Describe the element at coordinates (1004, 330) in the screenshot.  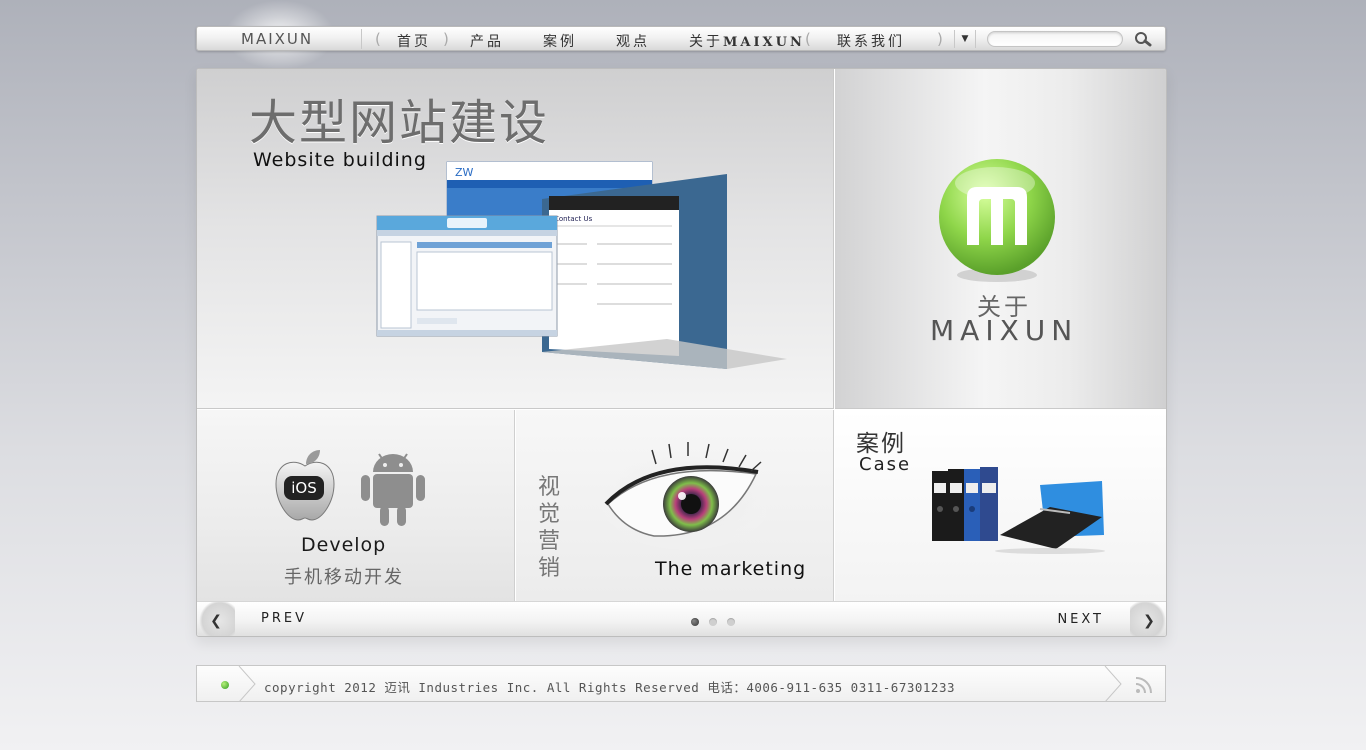
I see `tile-about-brand: MAIXUN` at that location.